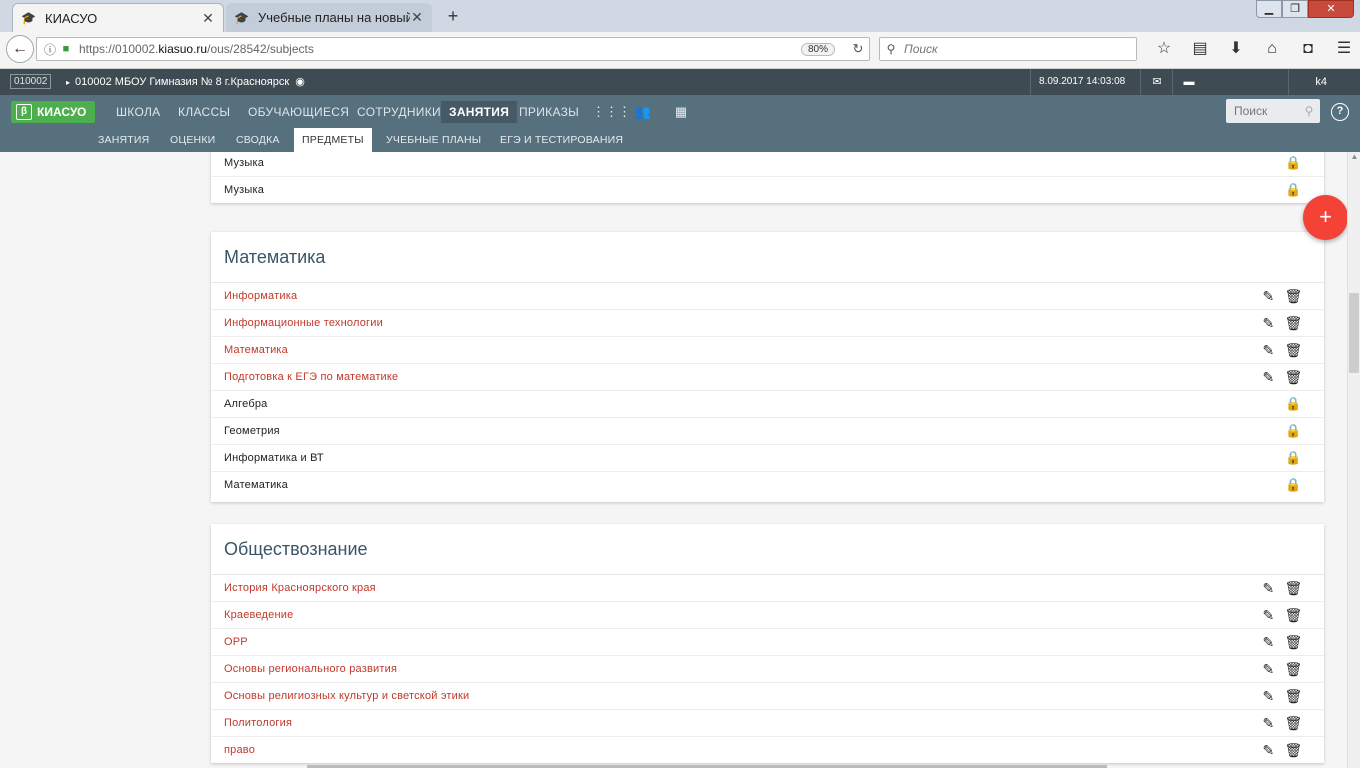 This screenshot has width=1360, height=768. Describe the element at coordinates (767, 296) in the screenshot. I see `subject-row: Информатика ✎ 🗑` at that location.